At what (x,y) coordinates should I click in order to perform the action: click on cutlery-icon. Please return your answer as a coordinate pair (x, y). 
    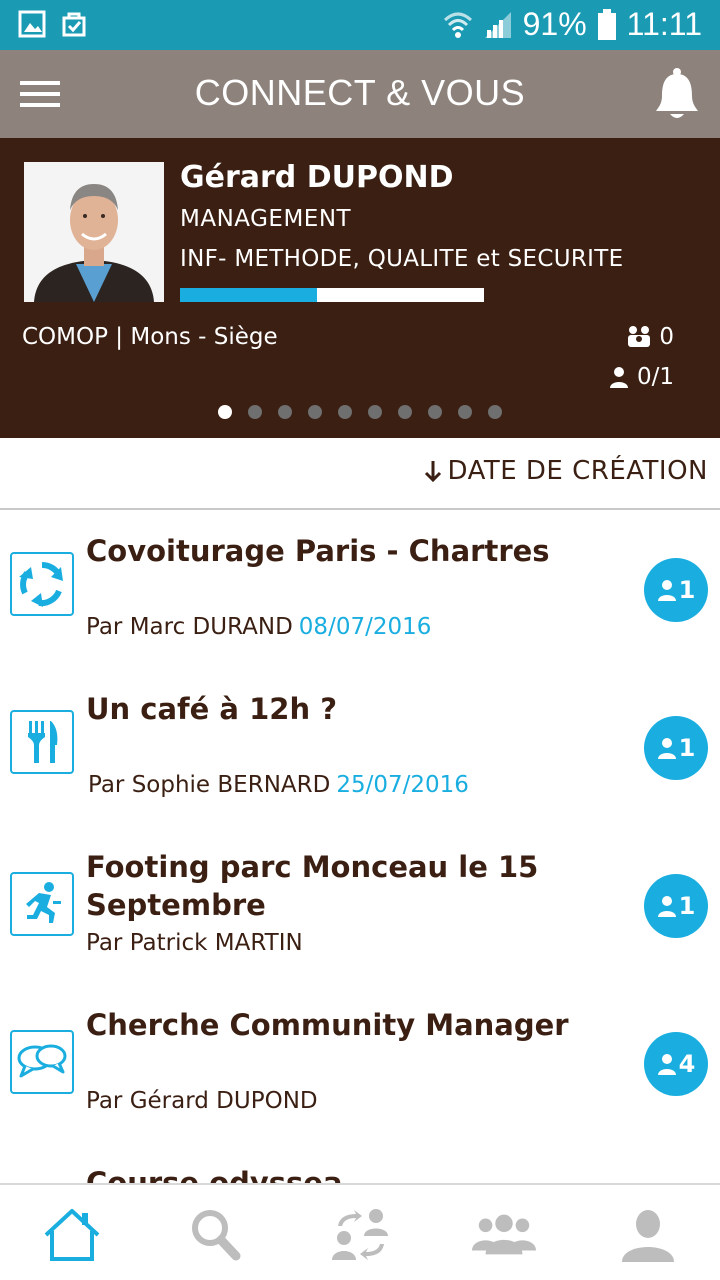
    Looking at the image, I should click on (42, 742).